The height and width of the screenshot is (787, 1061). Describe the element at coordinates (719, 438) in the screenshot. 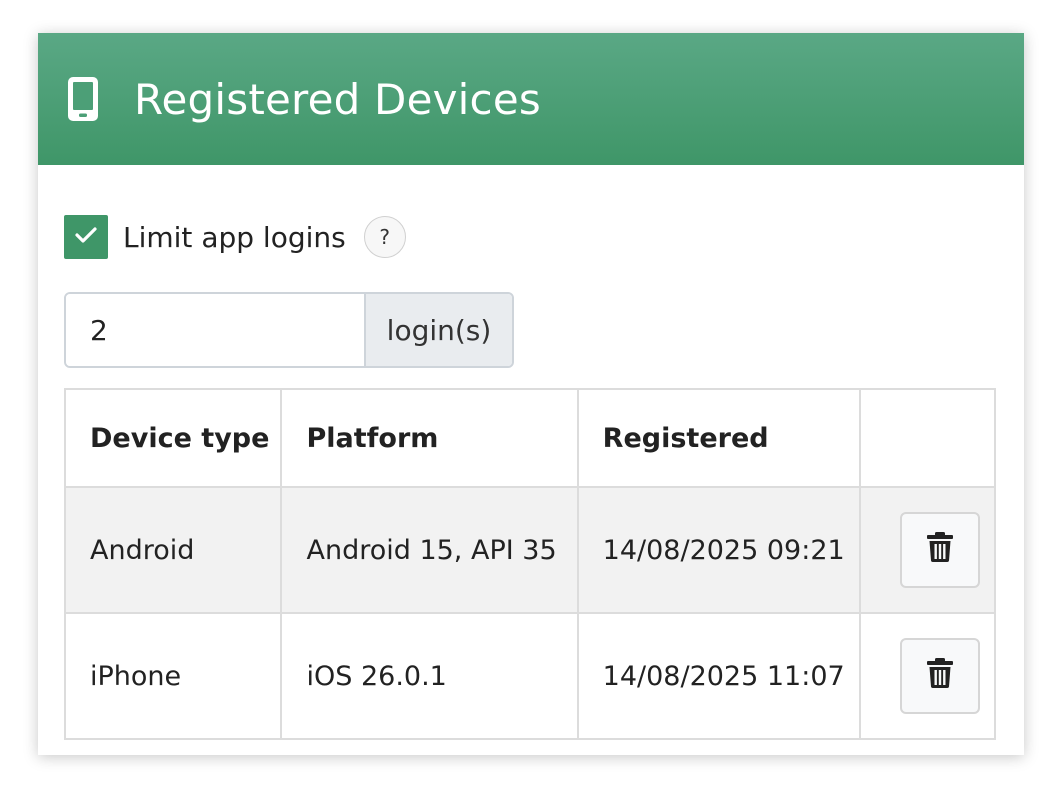

I see `header-registered: Registered` at that location.